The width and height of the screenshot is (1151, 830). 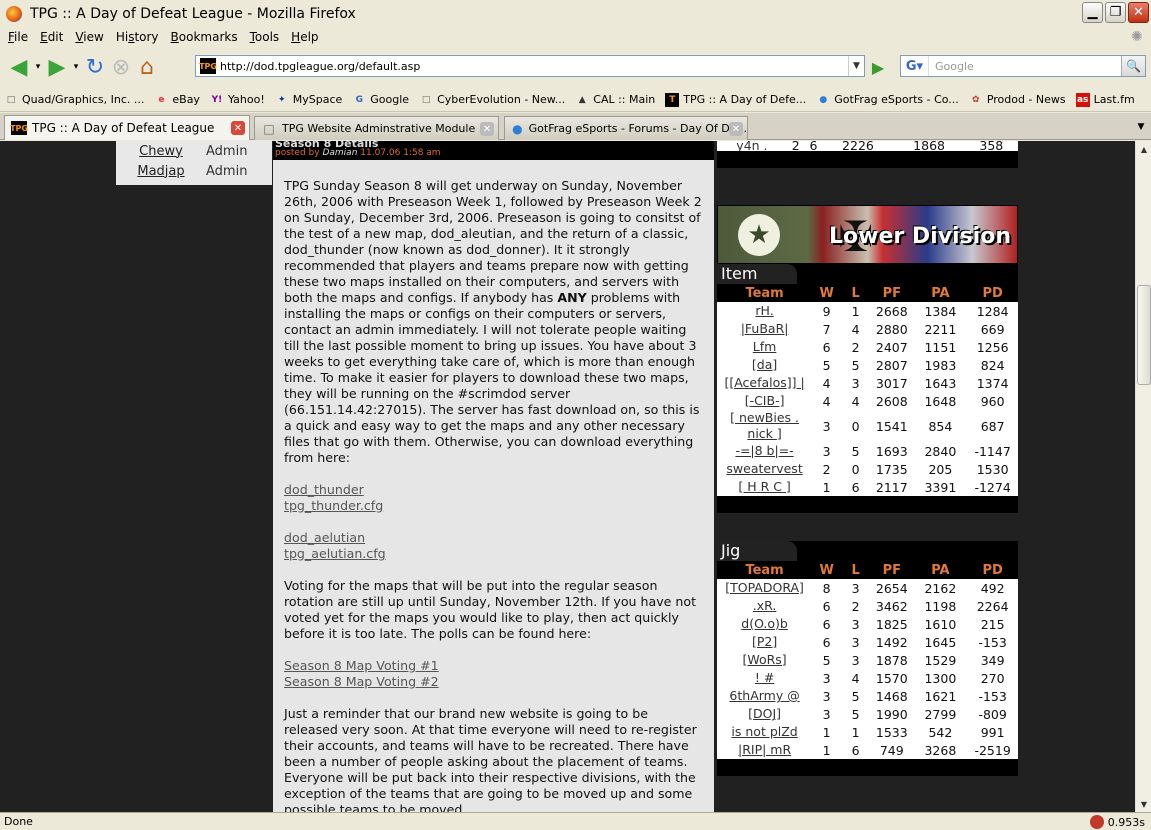 I want to click on back-button: ◀, so click(x=19, y=67).